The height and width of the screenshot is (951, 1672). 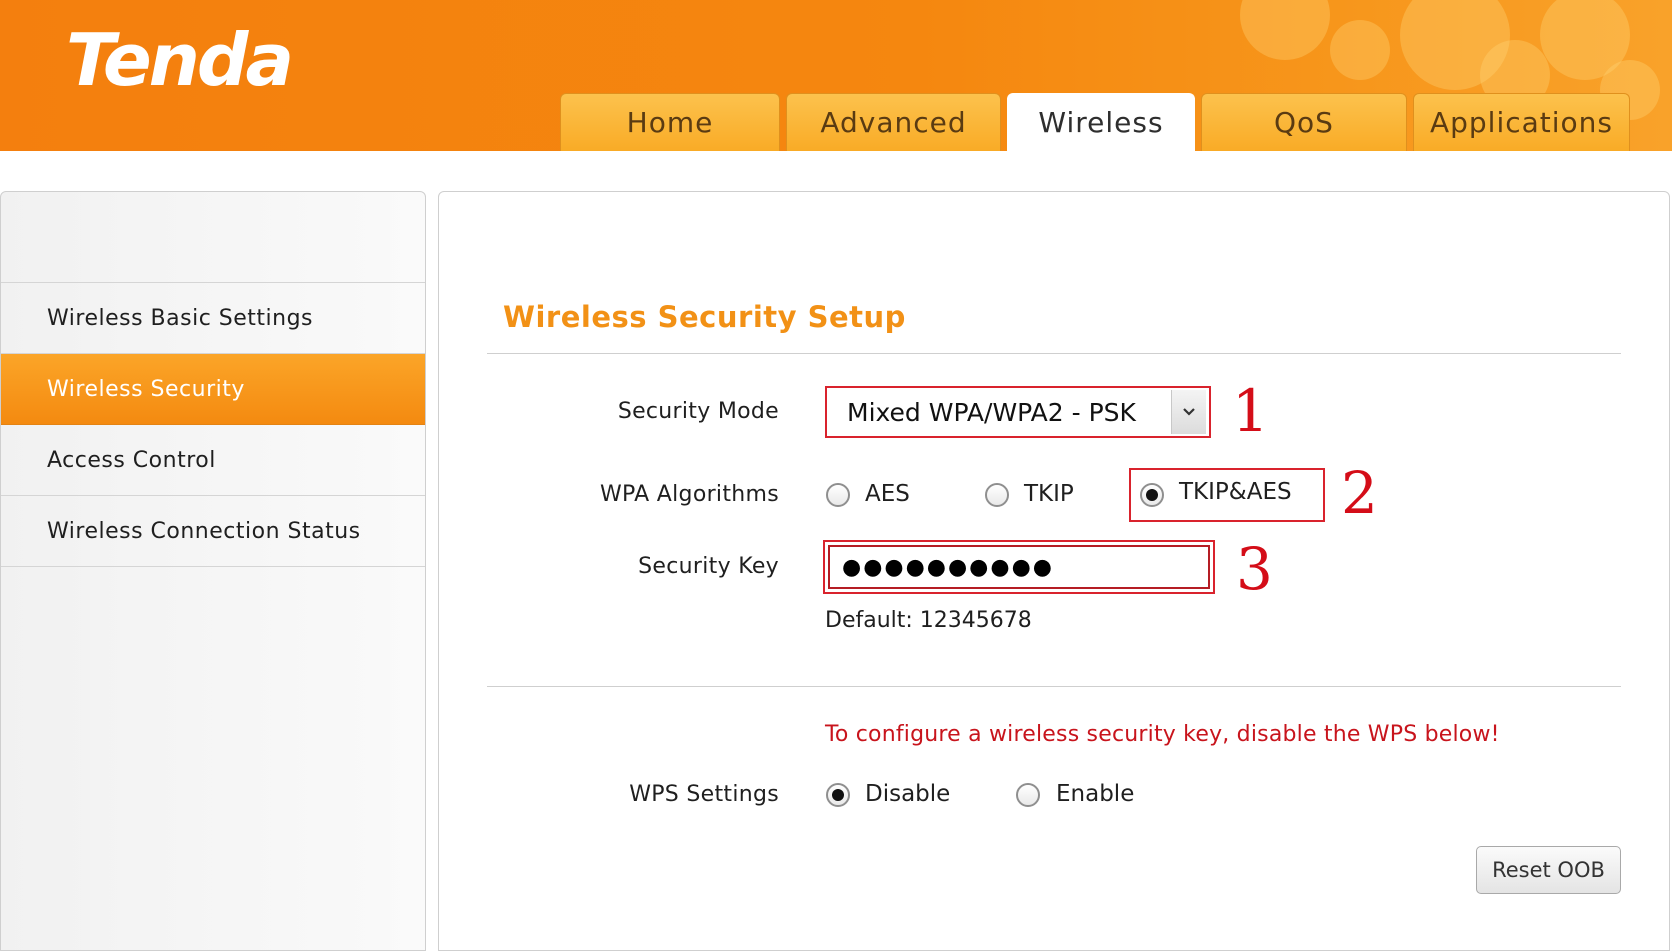 I want to click on radio-aes-label: AES, so click(x=887, y=494).